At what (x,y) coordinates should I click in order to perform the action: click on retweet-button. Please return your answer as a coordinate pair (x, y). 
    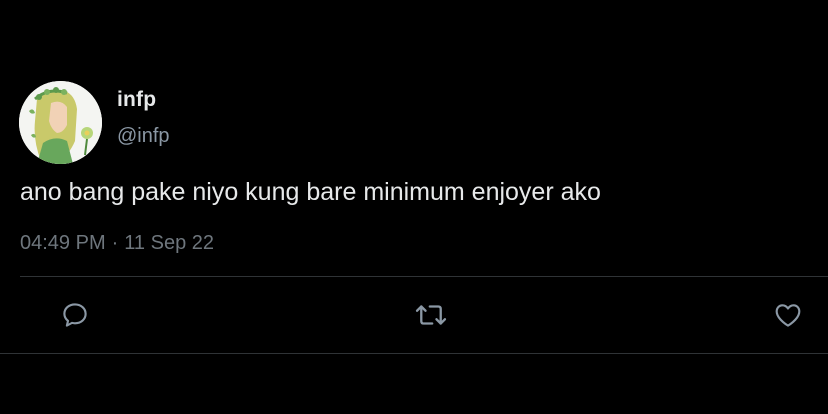
    Looking at the image, I should click on (431, 315).